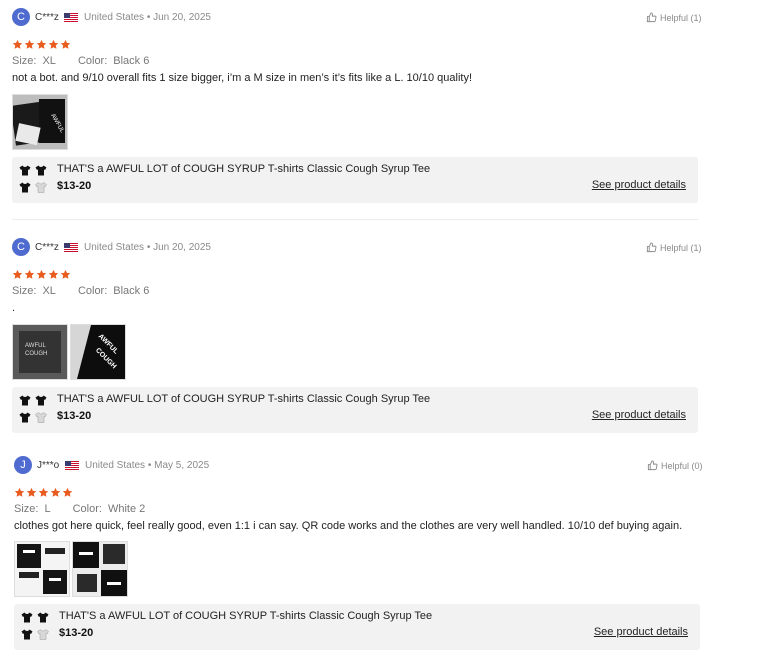 The height and width of the screenshot is (665, 781). Describe the element at coordinates (182, 465) in the screenshot. I see `review-date: May 5, 2025` at that location.